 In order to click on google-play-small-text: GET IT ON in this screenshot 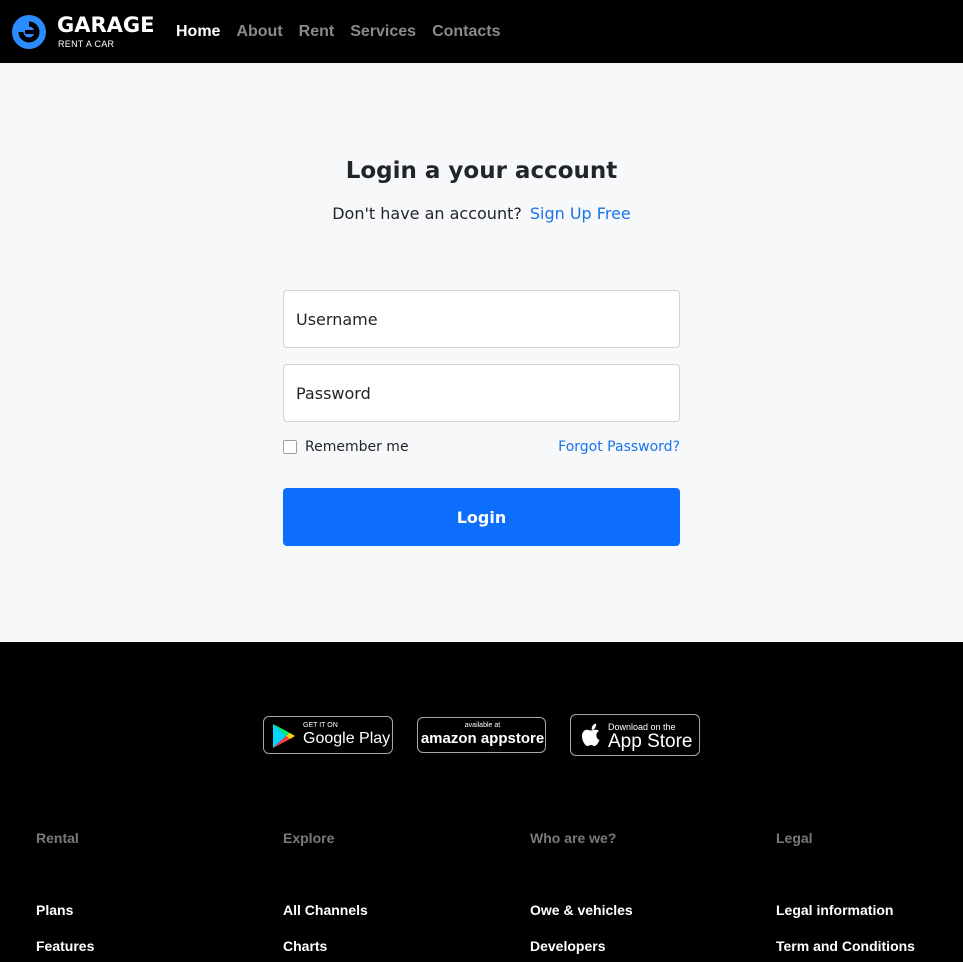, I will do `click(320, 725)`.